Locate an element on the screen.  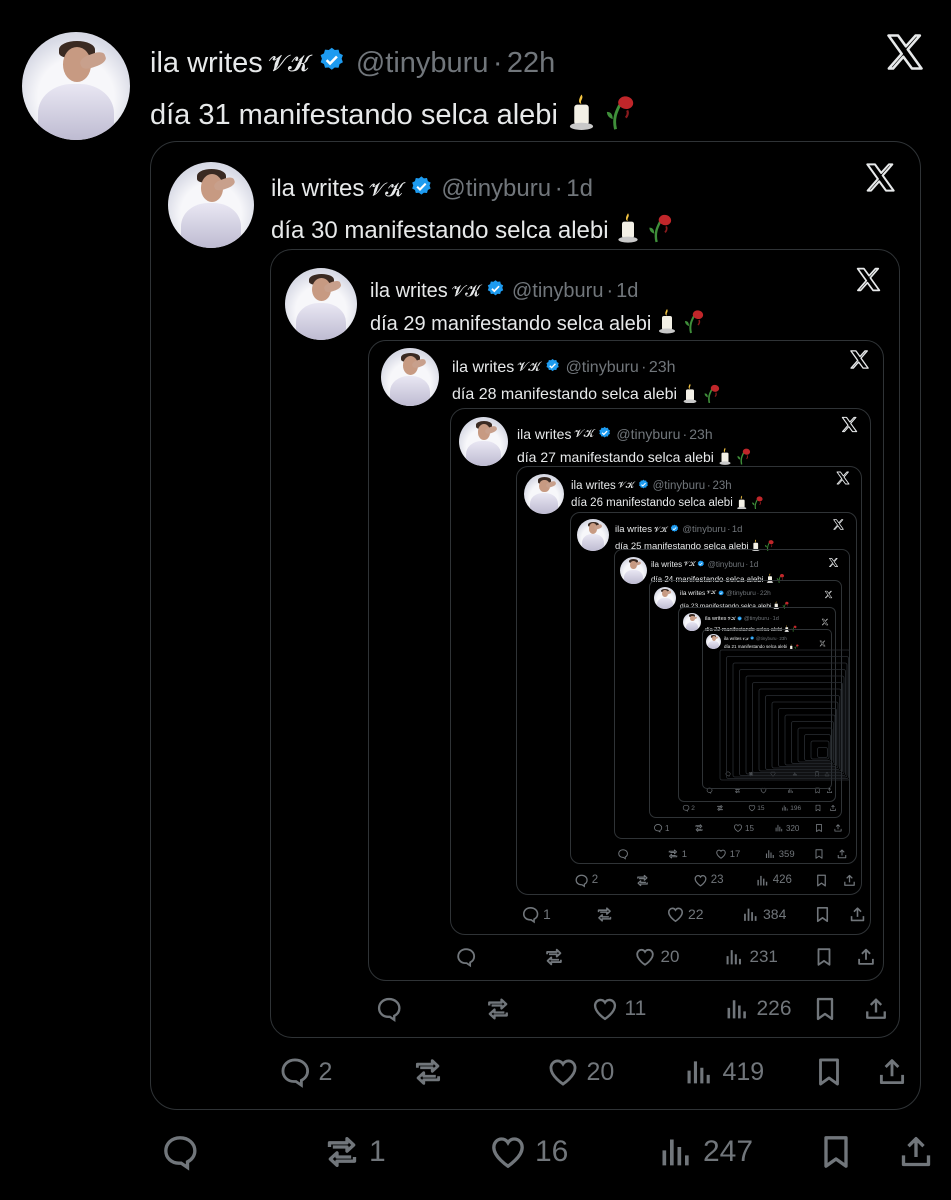
views-button: 320 is located at coordinates (785, 828).